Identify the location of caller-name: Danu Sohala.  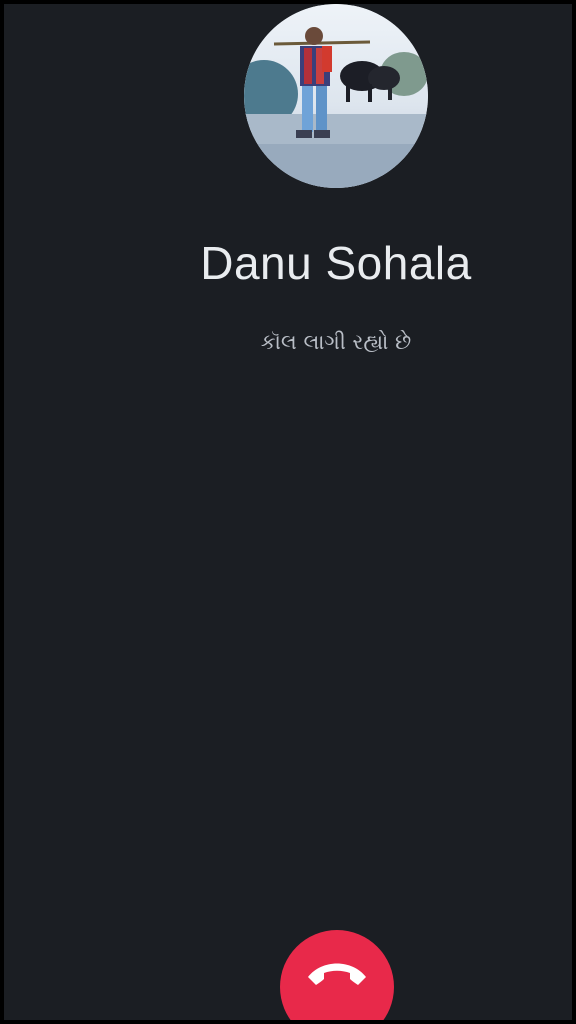
(336, 263).